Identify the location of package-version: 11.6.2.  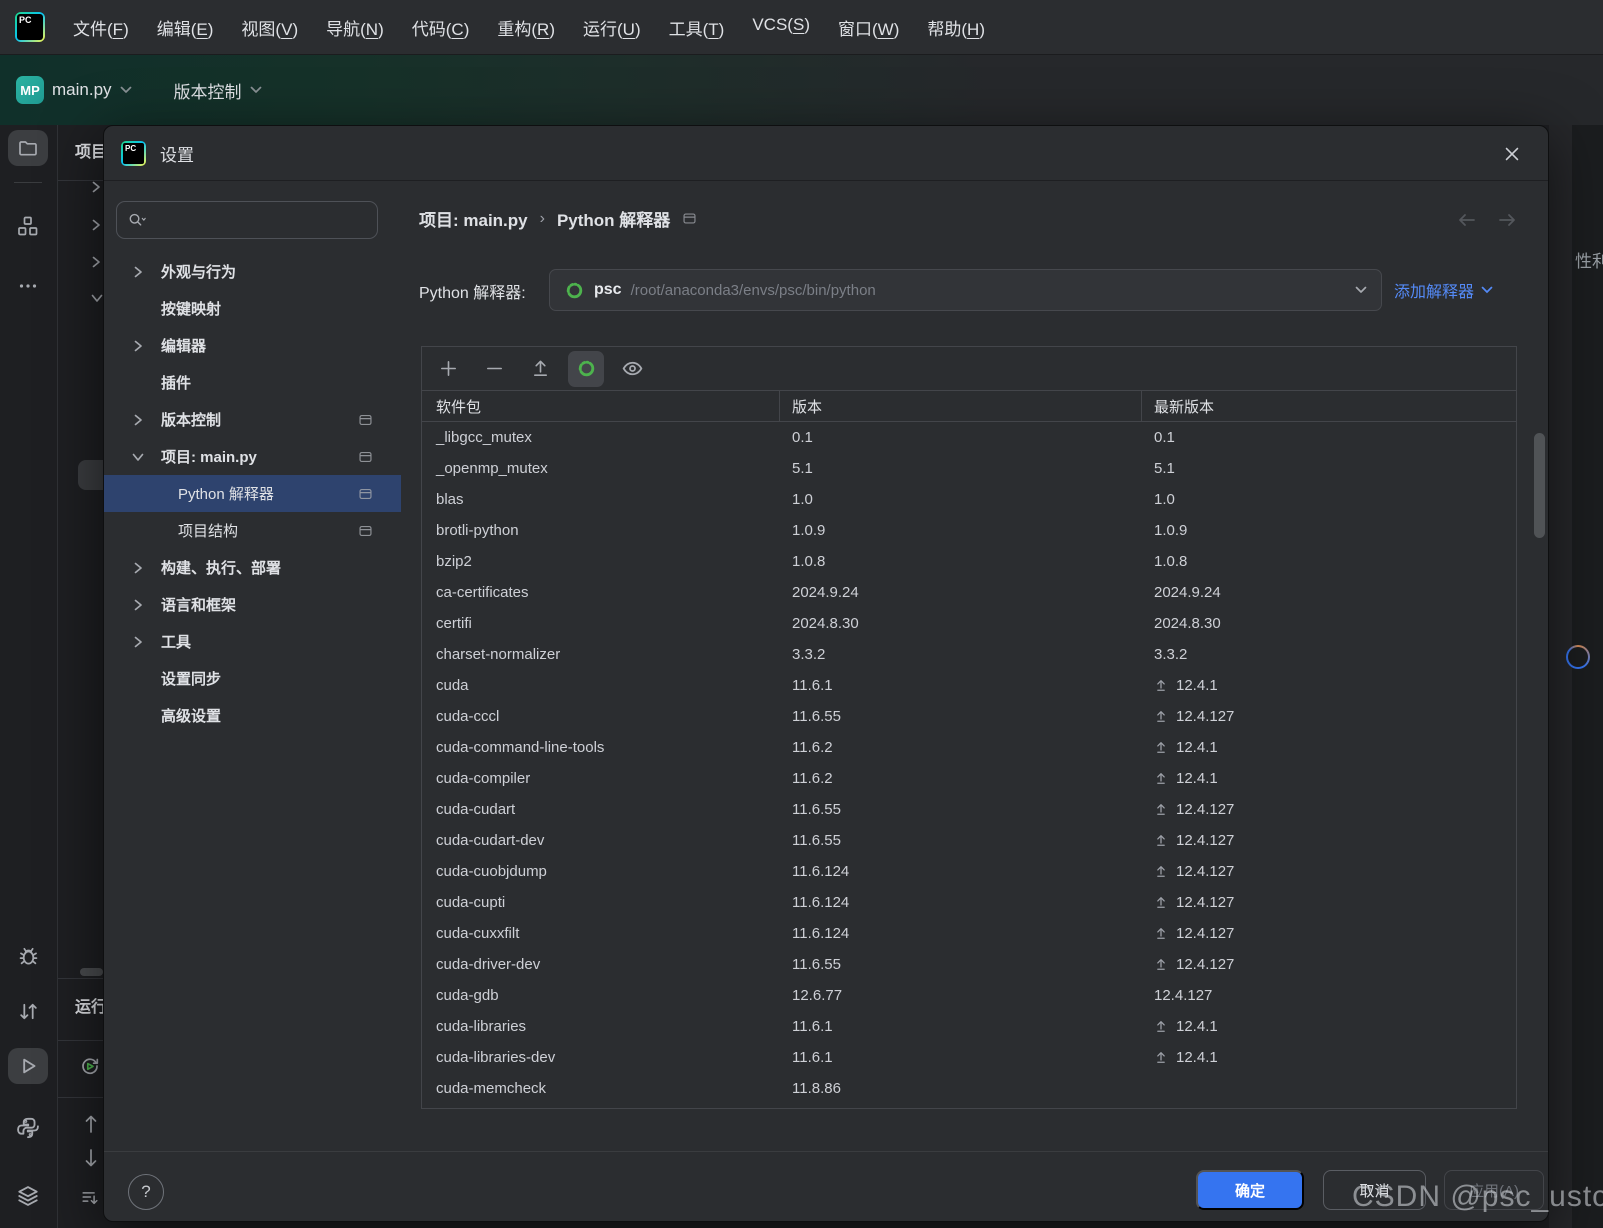
(812, 778).